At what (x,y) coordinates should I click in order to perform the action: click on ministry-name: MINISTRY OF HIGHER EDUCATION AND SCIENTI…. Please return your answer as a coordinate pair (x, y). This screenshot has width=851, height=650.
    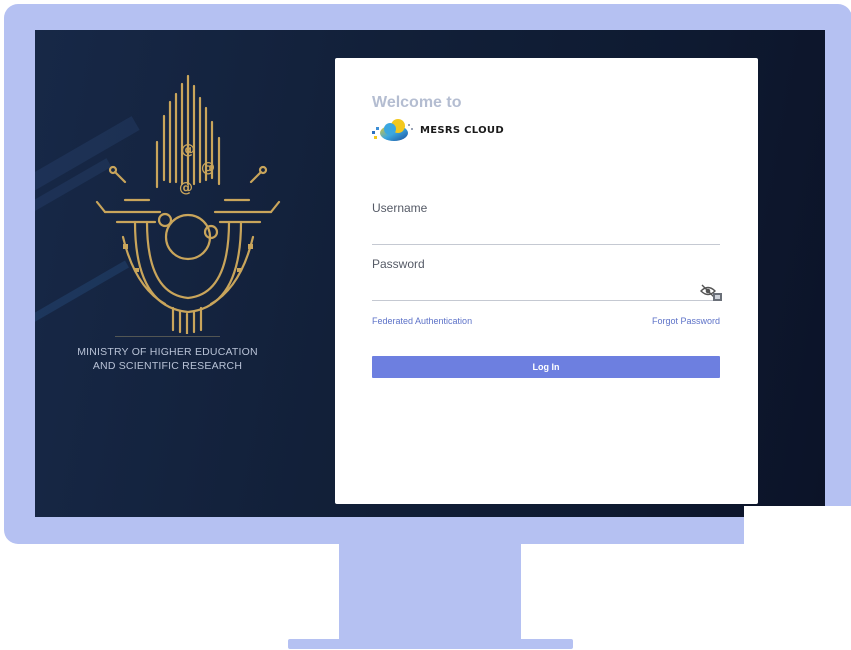
    Looking at the image, I should click on (167, 359).